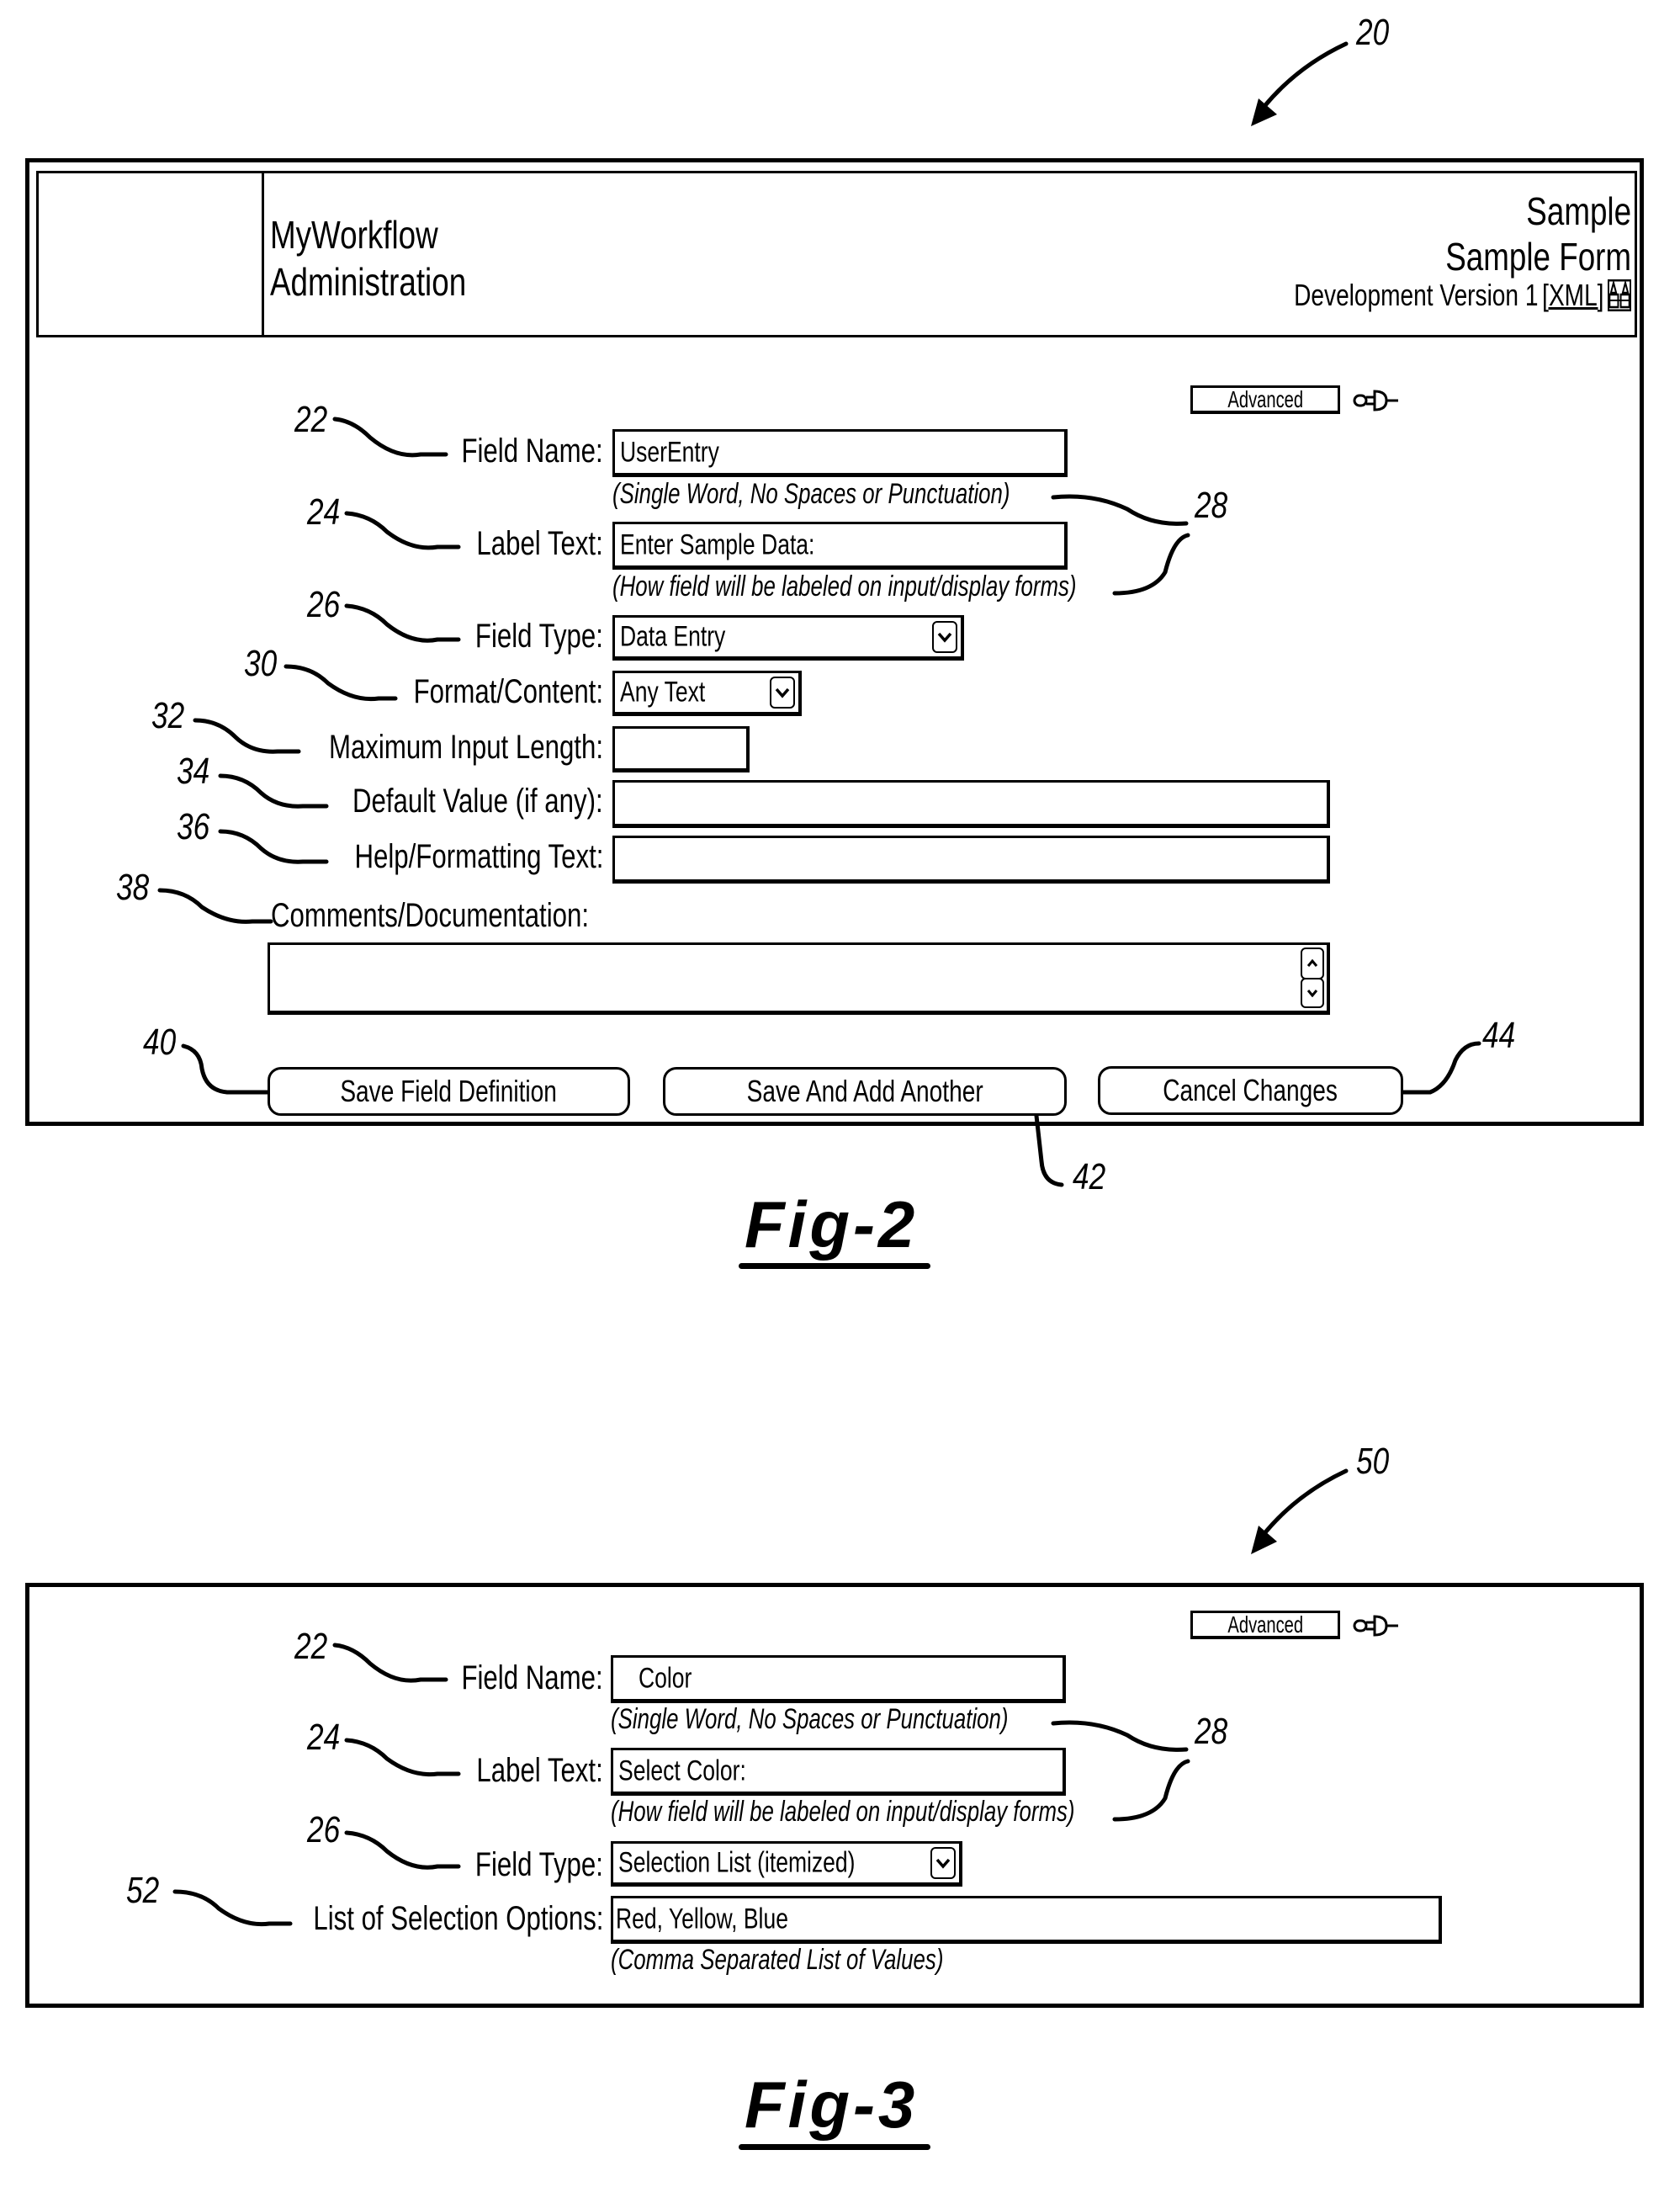 The image size is (1680, 2203). Describe the element at coordinates (1026, 1920) in the screenshot. I see `selection-options-input: Red, Yellow, Blue` at that location.